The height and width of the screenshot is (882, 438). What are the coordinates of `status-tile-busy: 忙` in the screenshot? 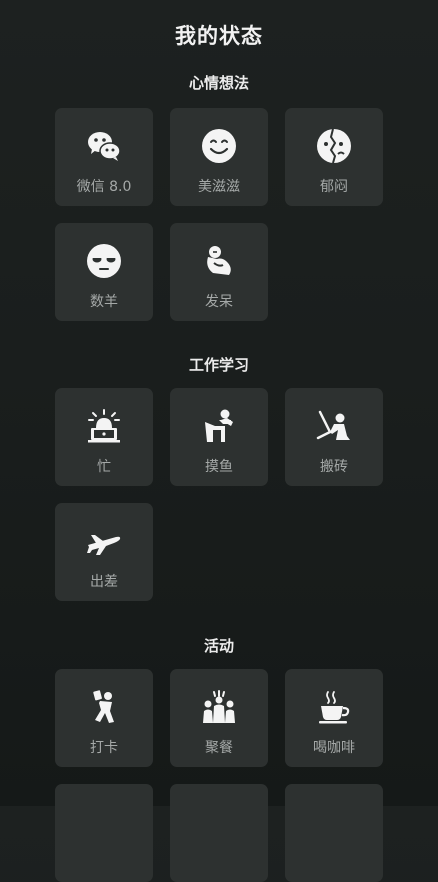 It's located at (104, 437).